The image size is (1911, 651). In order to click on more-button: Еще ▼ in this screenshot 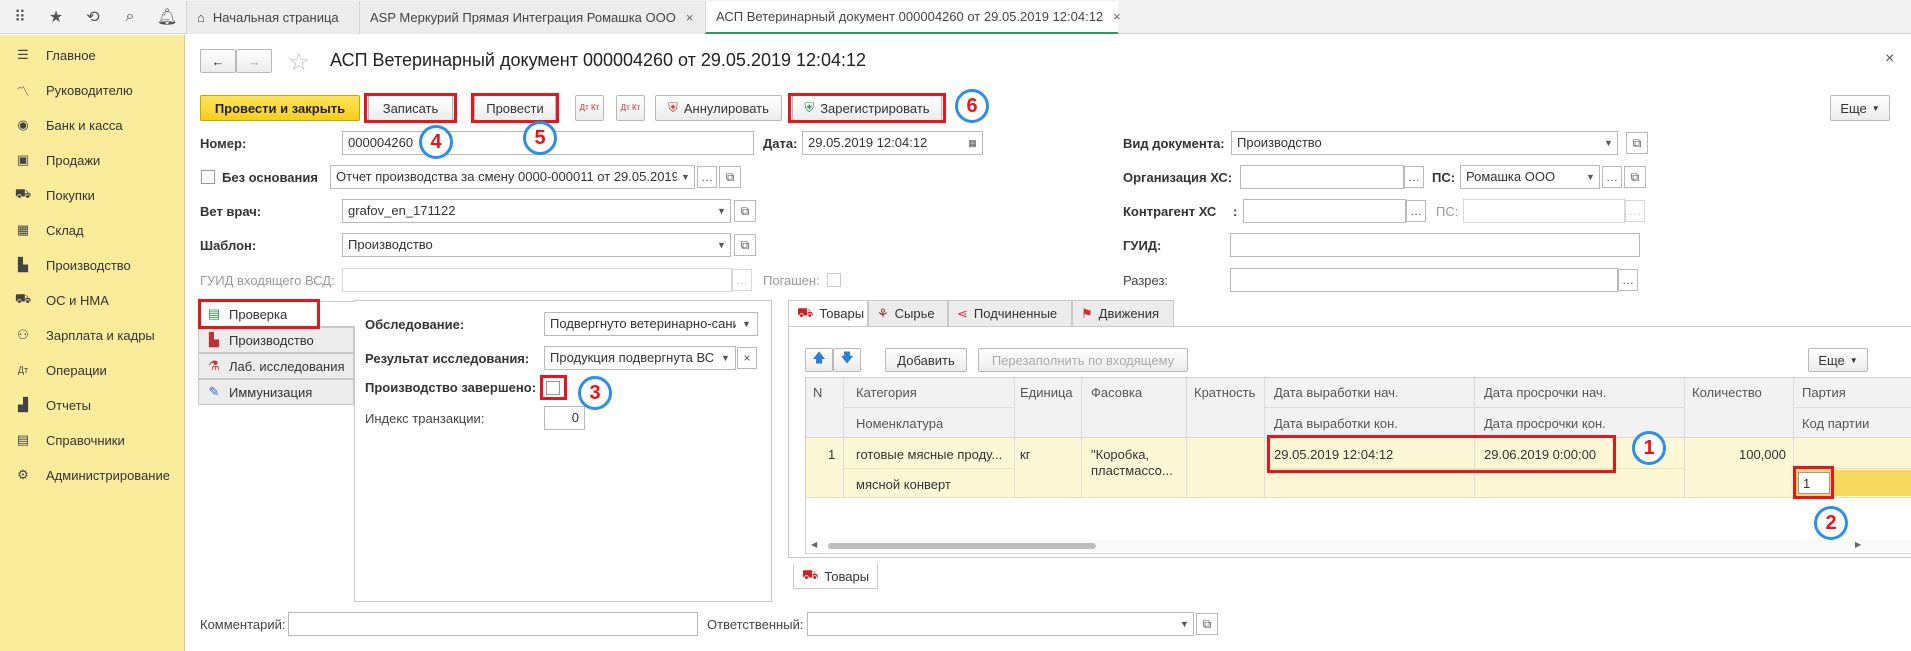, I will do `click(1860, 108)`.